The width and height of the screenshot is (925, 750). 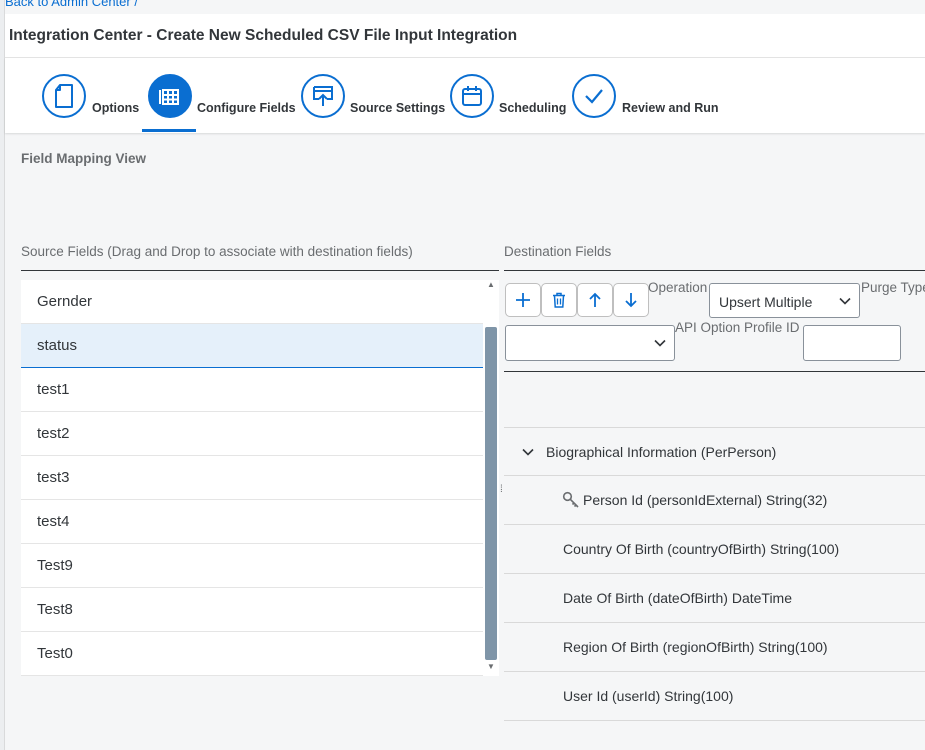 I want to click on table-icon, so click(x=170, y=96).